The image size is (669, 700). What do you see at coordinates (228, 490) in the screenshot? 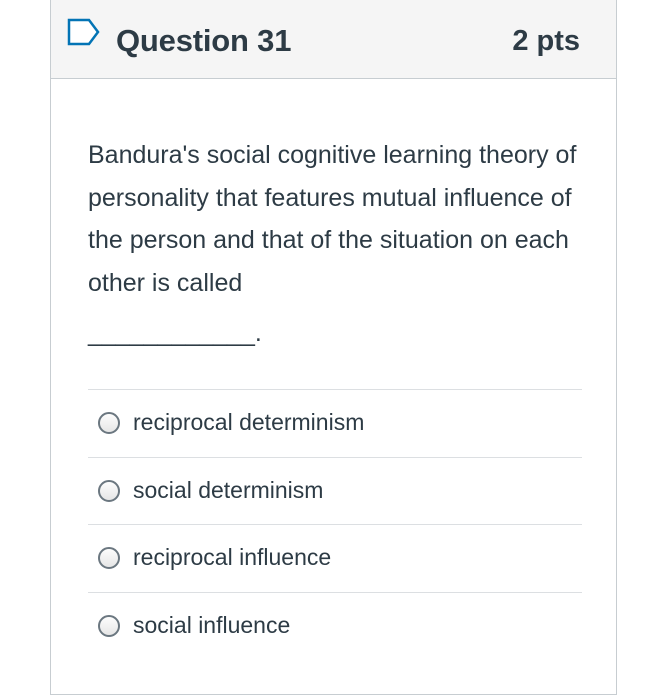
I see `answer-label: social determinism` at bounding box center [228, 490].